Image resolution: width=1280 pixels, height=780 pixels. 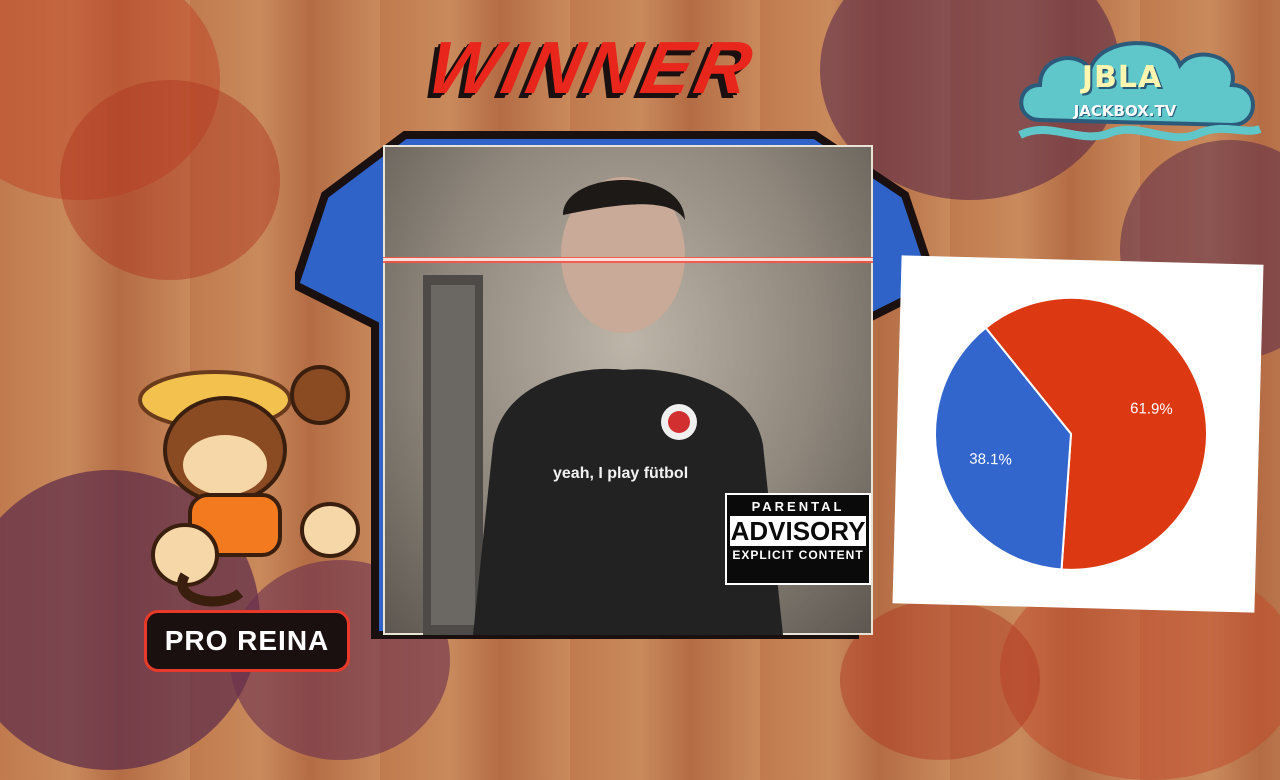 I want to click on pie-chart-card: 61.9% 38.1%, so click(x=1078, y=434).